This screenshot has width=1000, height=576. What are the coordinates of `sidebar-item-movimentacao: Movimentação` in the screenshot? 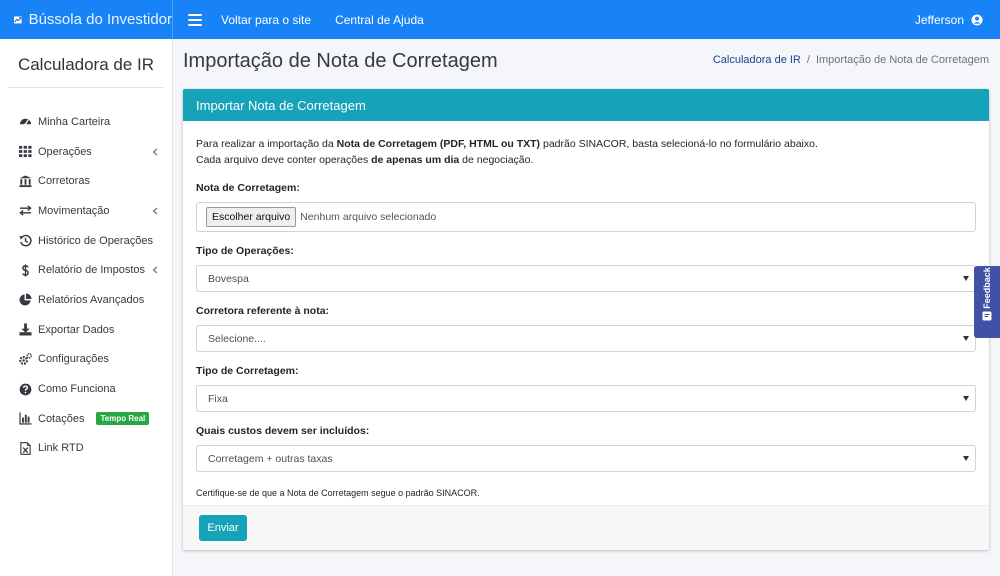 It's located at (86, 211).